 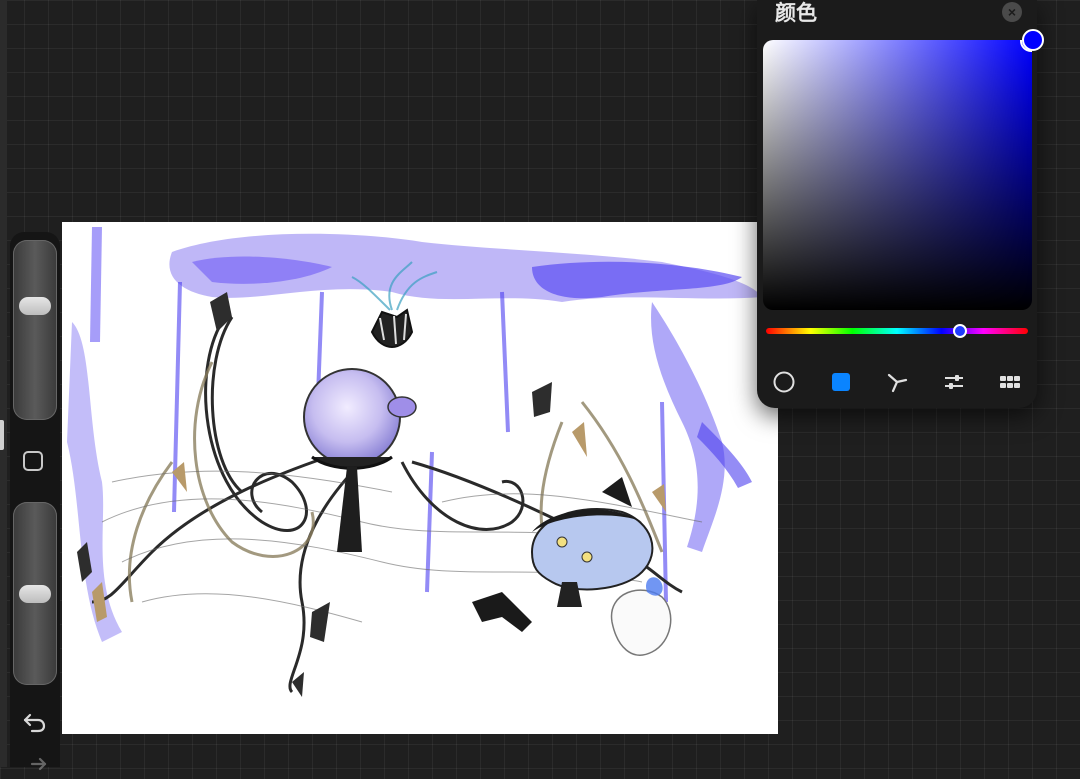 I want to click on undo-button, so click(x=35, y=722).